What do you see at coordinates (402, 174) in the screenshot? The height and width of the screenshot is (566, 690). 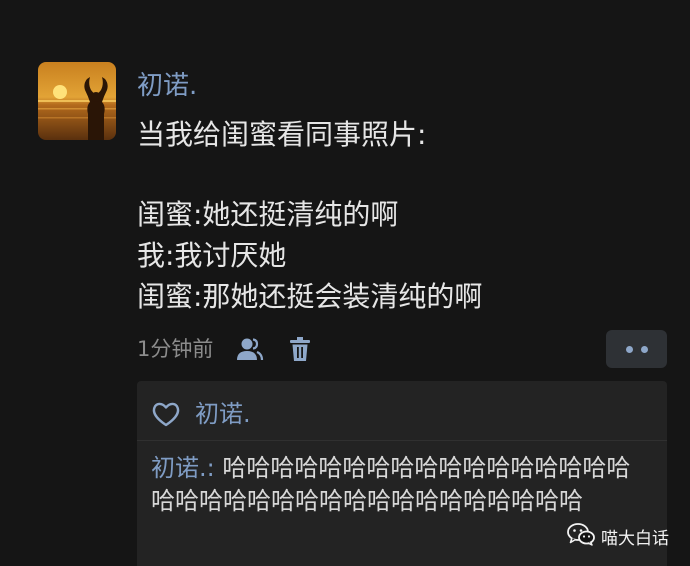 I see `post-line-blank` at bounding box center [402, 174].